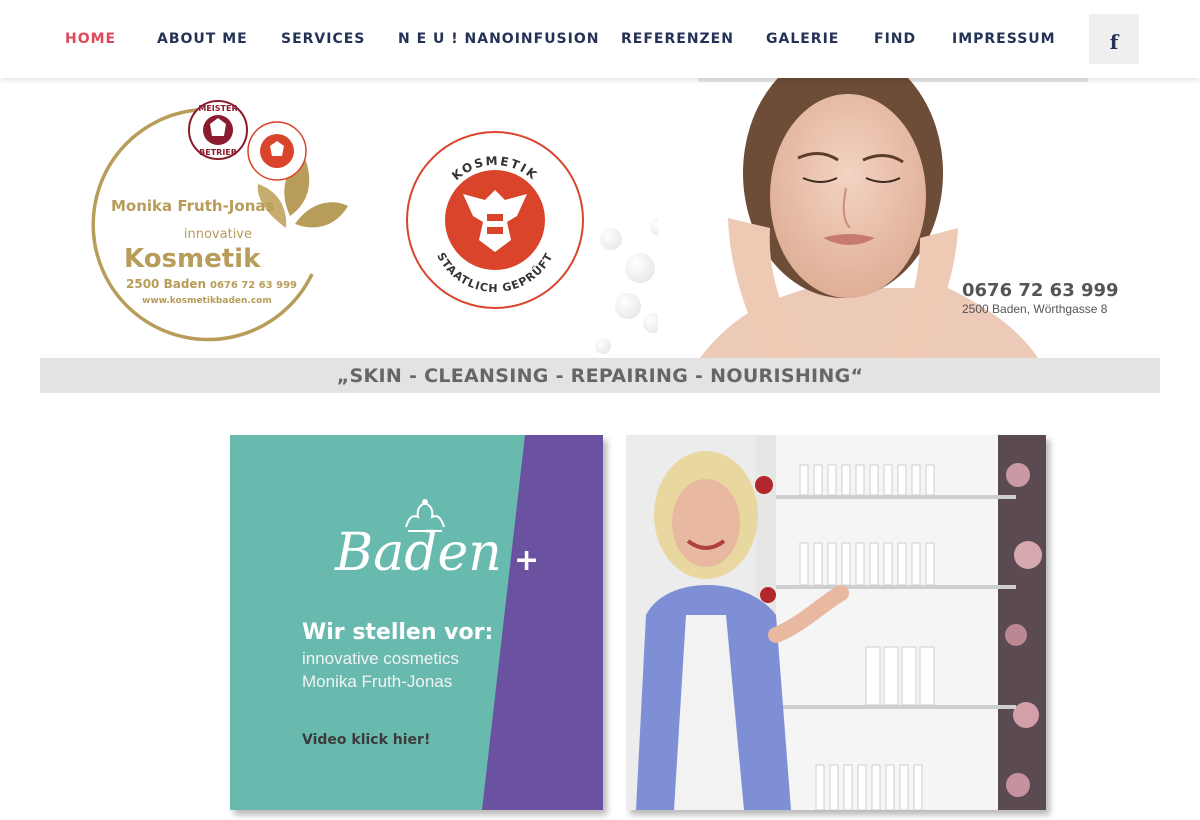 This screenshot has width=1200, height=820. What do you see at coordinates (323, 39) in the screenshot?
I see `nav-services: SERVICES` at bounding box center [323, 39].